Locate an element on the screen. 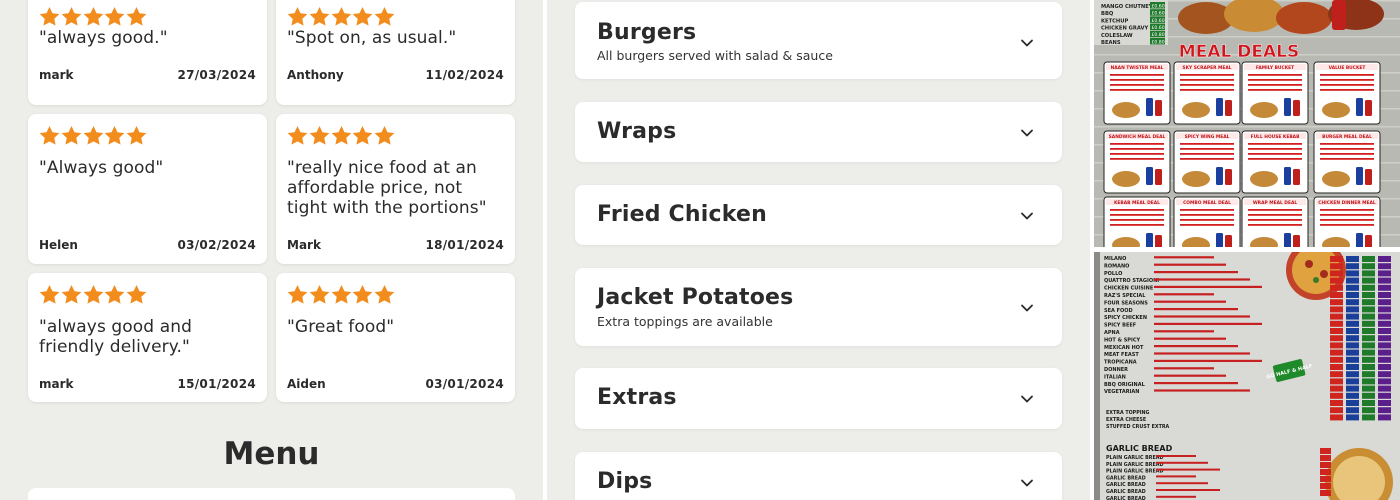 This screenshot has width=1400, height=500. meal-deal-name: FULL HOUSE KEBAB is located at coordinates (1275, 137).